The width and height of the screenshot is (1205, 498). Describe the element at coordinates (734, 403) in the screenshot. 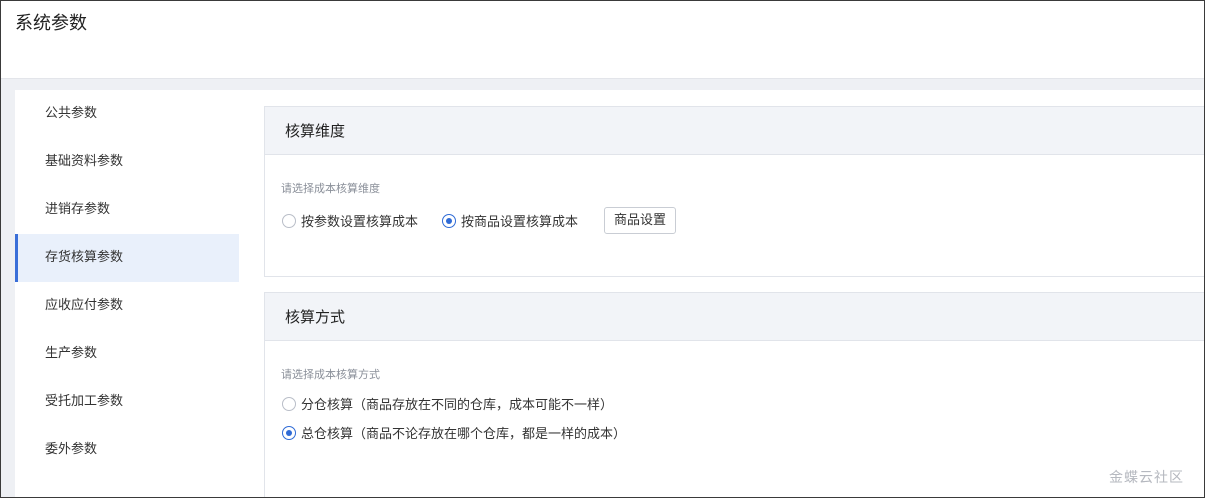

I see `method-radio-option-separate: 分仓核算（商品存放在不同的仓库，成本可能不一样）` at that location.